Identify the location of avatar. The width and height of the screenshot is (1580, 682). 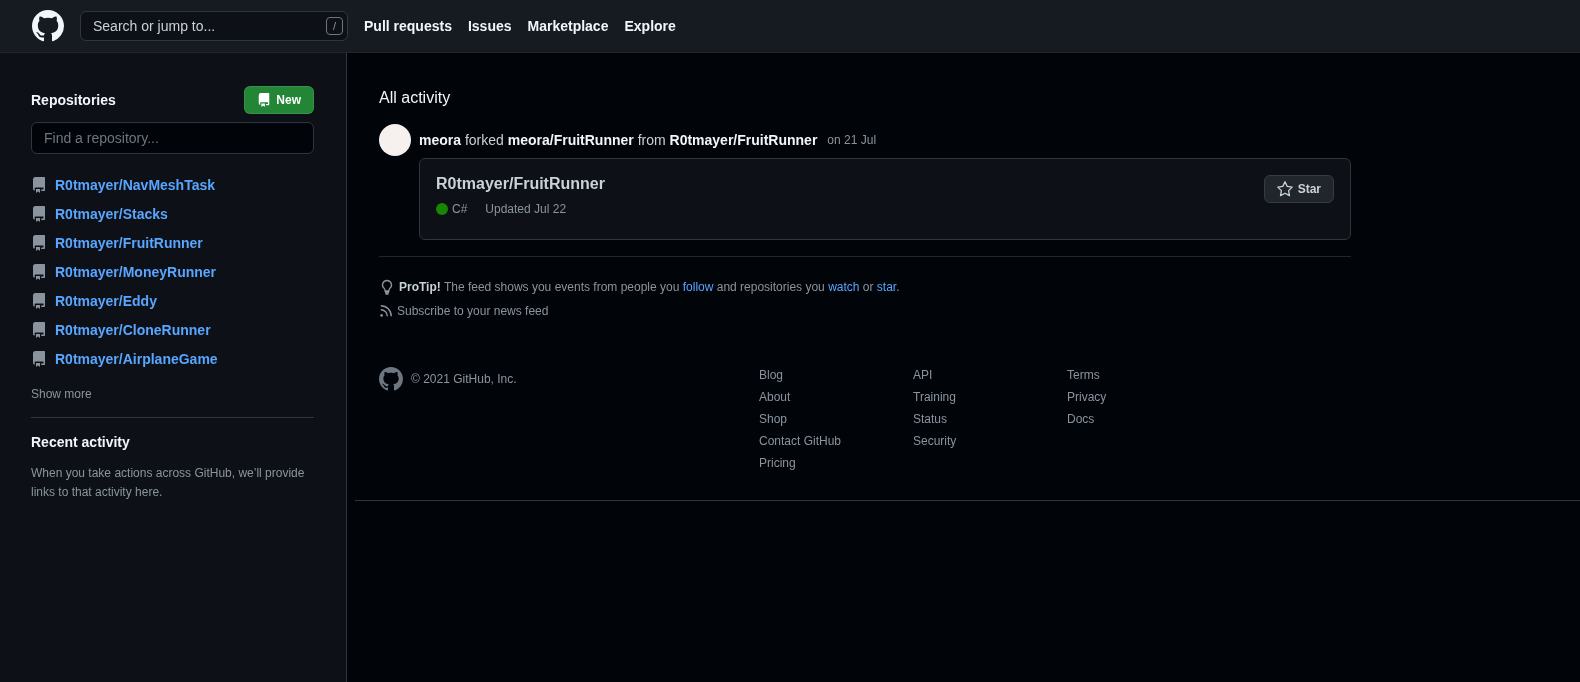
(395, 140).